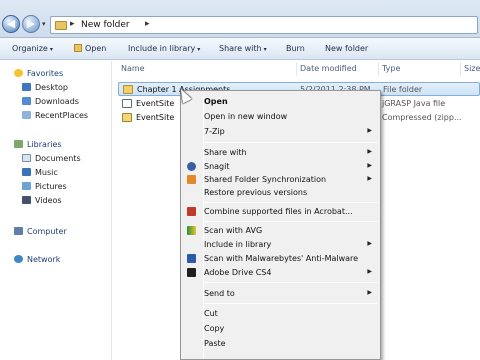  I want to click on nav-documents: Documents, so click(51, 158).